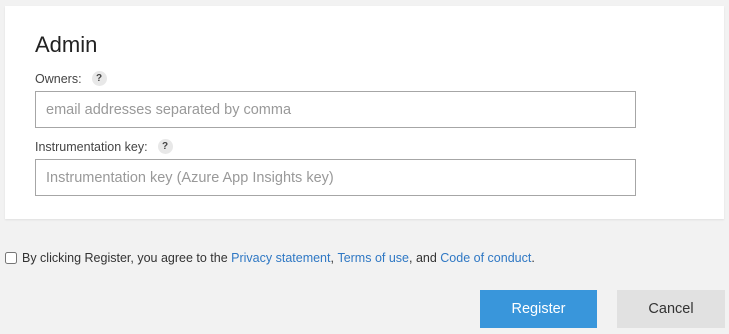 The height and width of the screenshot is (334, 729). I want to click on agree-checkbox, so click(11, 258).